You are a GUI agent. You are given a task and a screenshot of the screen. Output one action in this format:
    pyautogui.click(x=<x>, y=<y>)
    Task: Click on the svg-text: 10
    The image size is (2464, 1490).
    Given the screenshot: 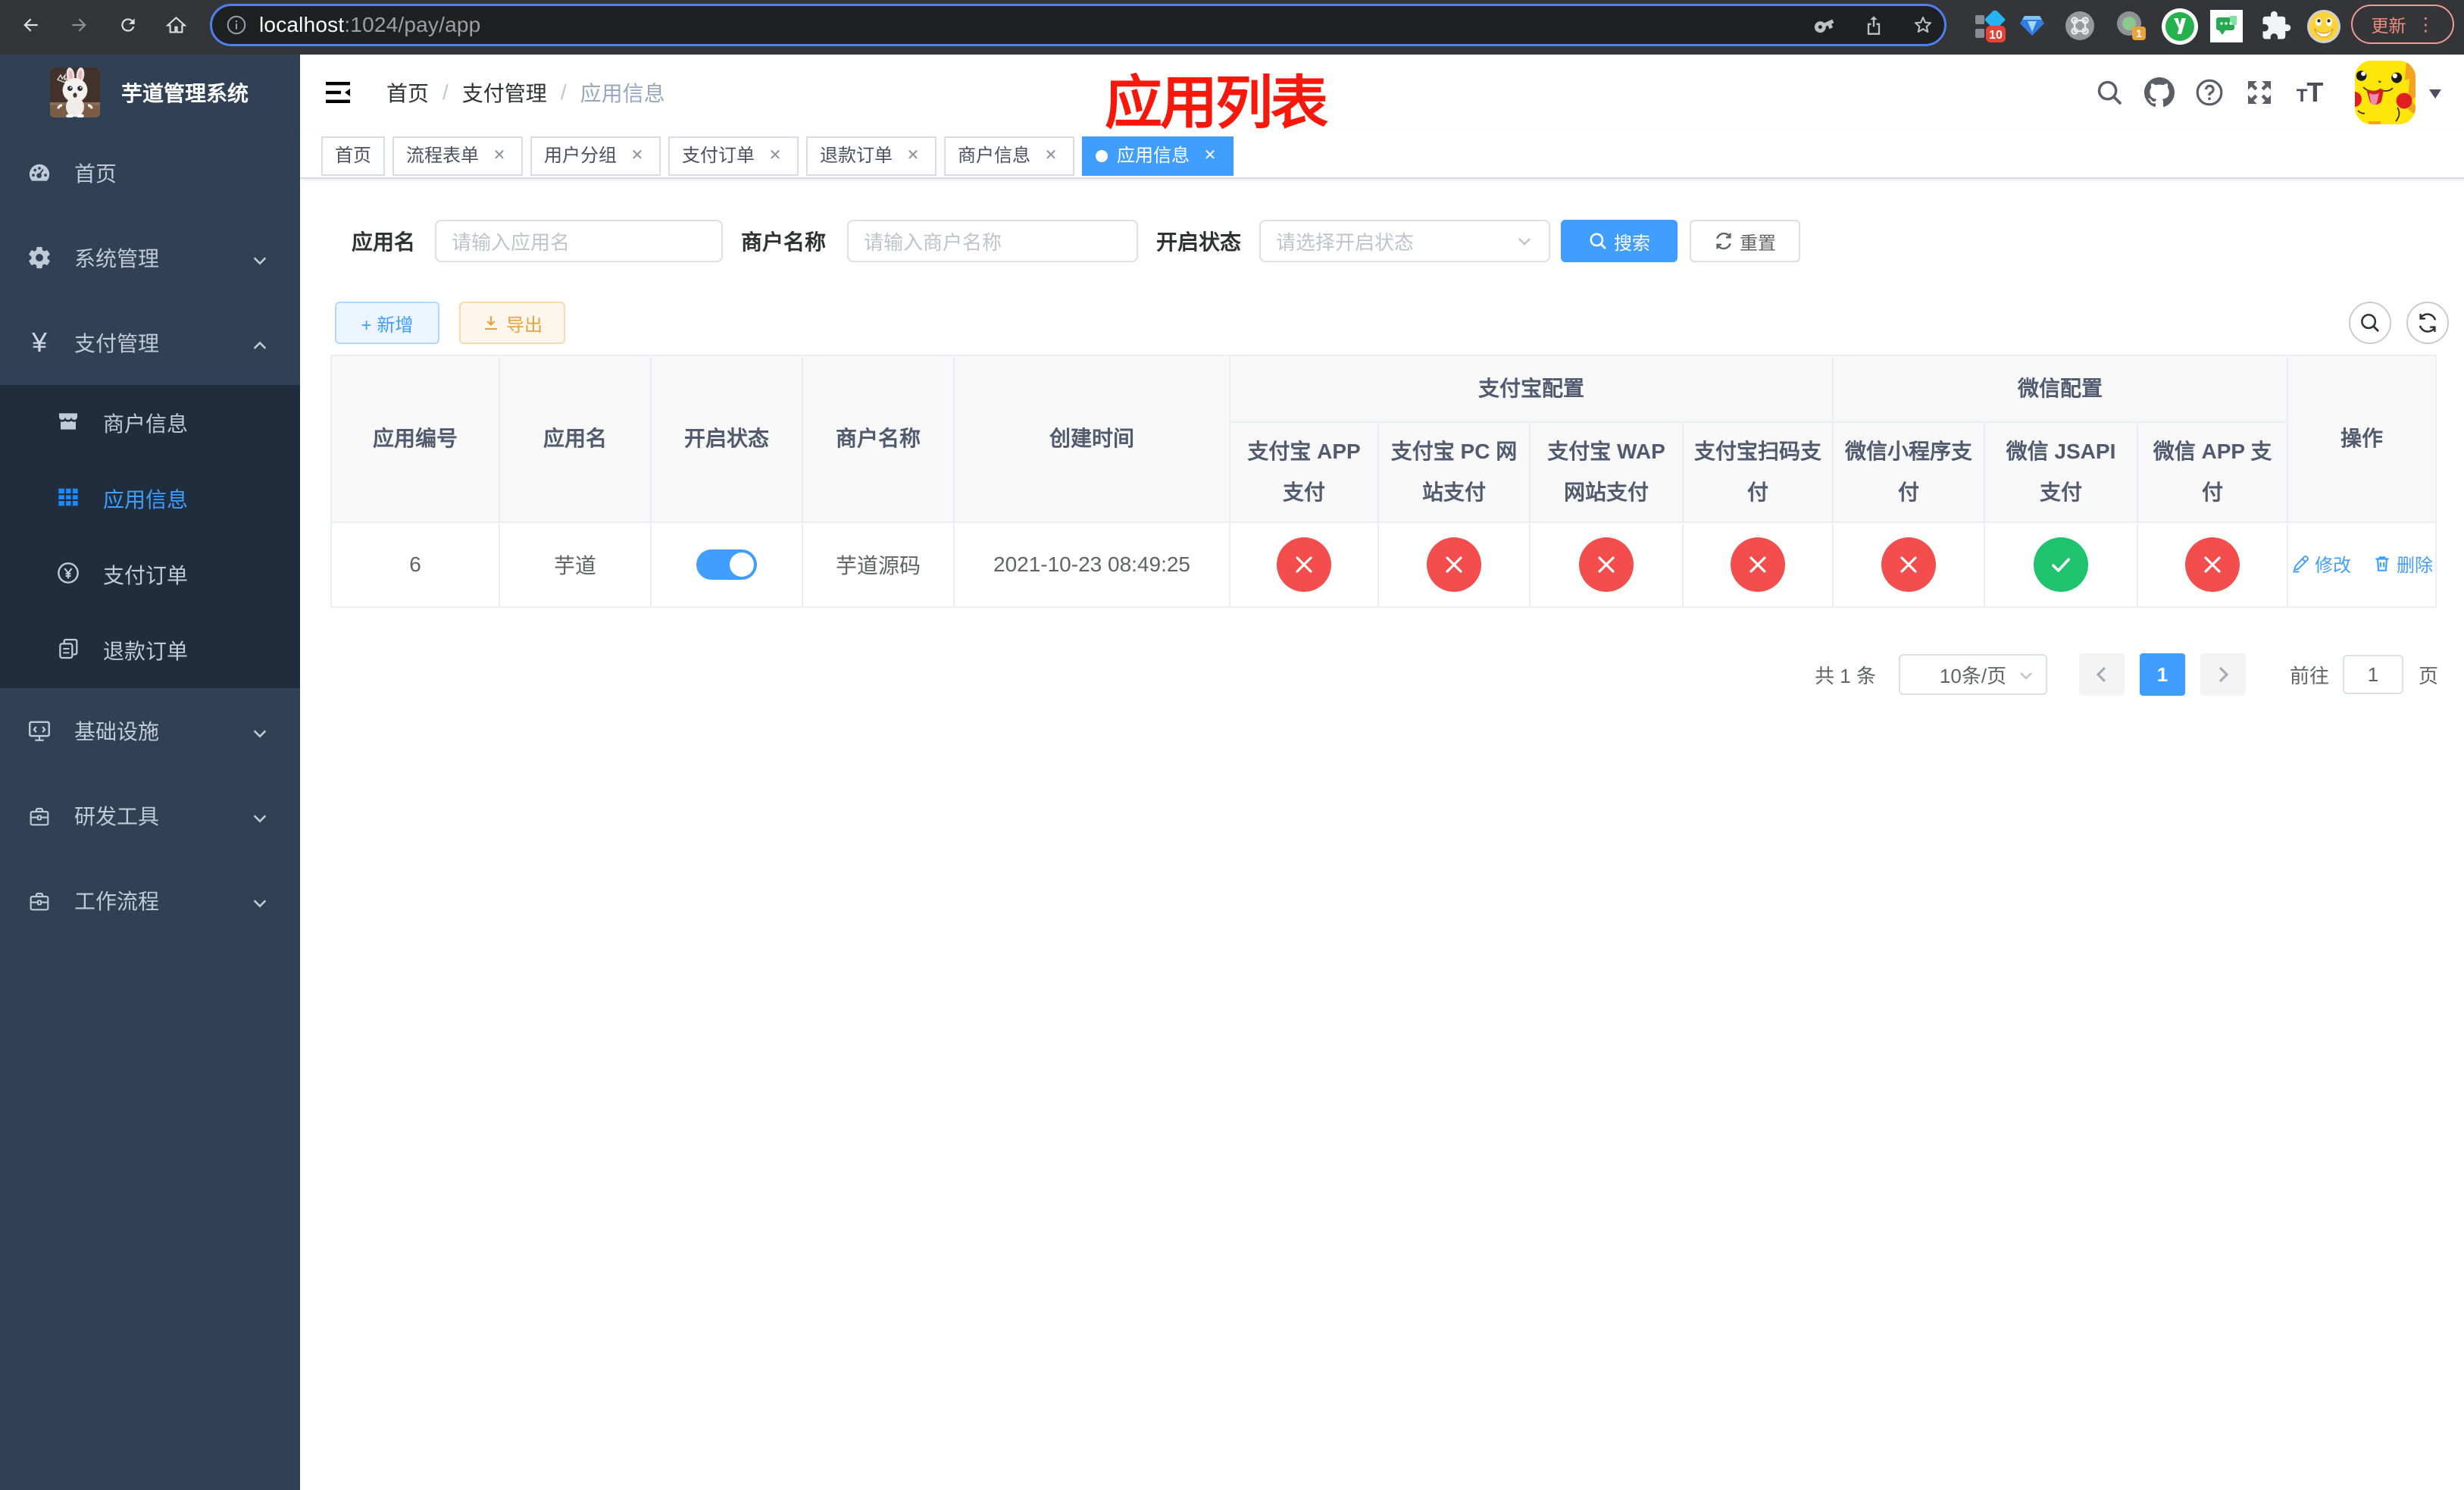 What is the action you would take?
    pyautogui.click(x=1996, y=36)
    